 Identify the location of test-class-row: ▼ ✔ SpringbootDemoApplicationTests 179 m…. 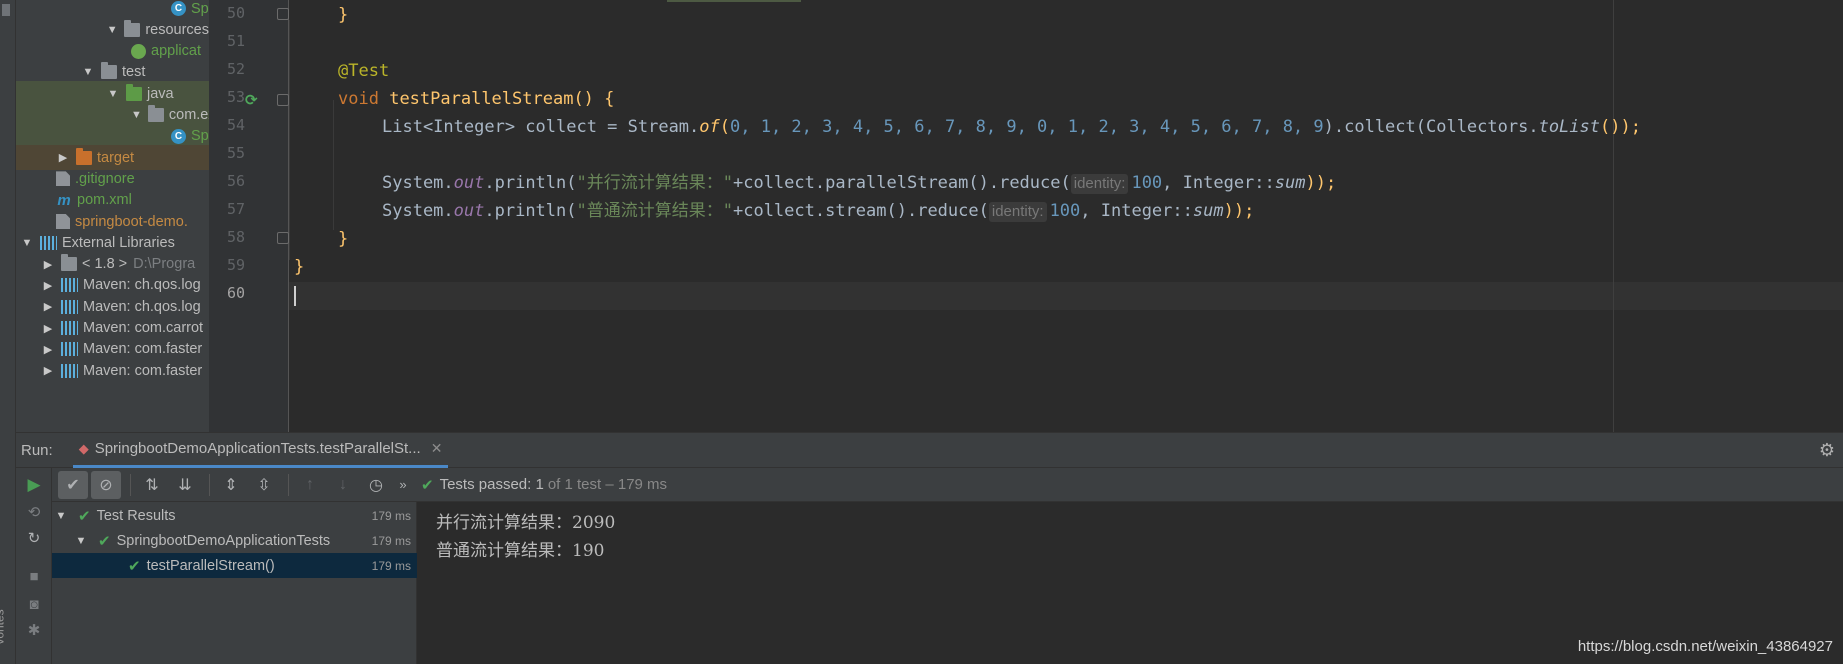
(234, 540).